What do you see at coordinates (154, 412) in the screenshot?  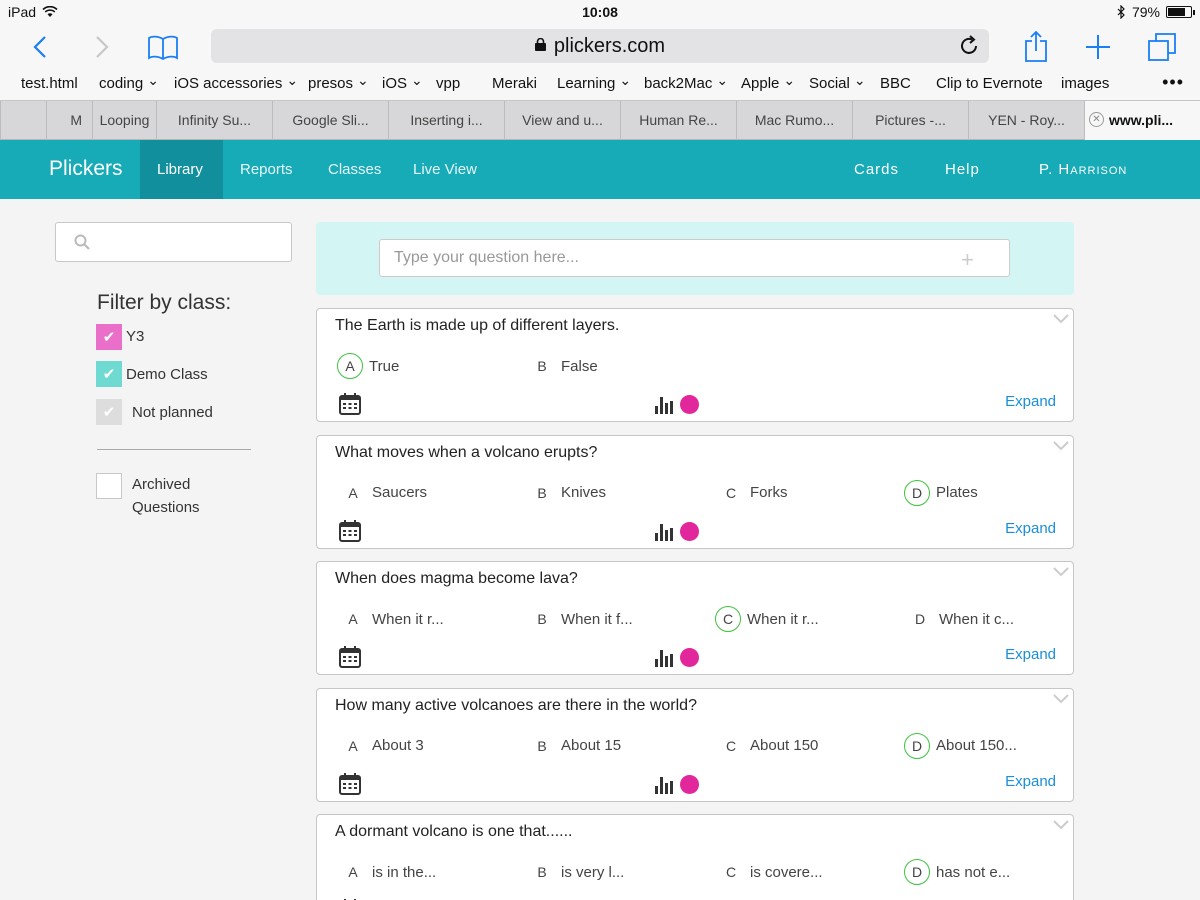 I see `filter-class-not-planned: ✔ Not planned` at bounding box center [154, 412].